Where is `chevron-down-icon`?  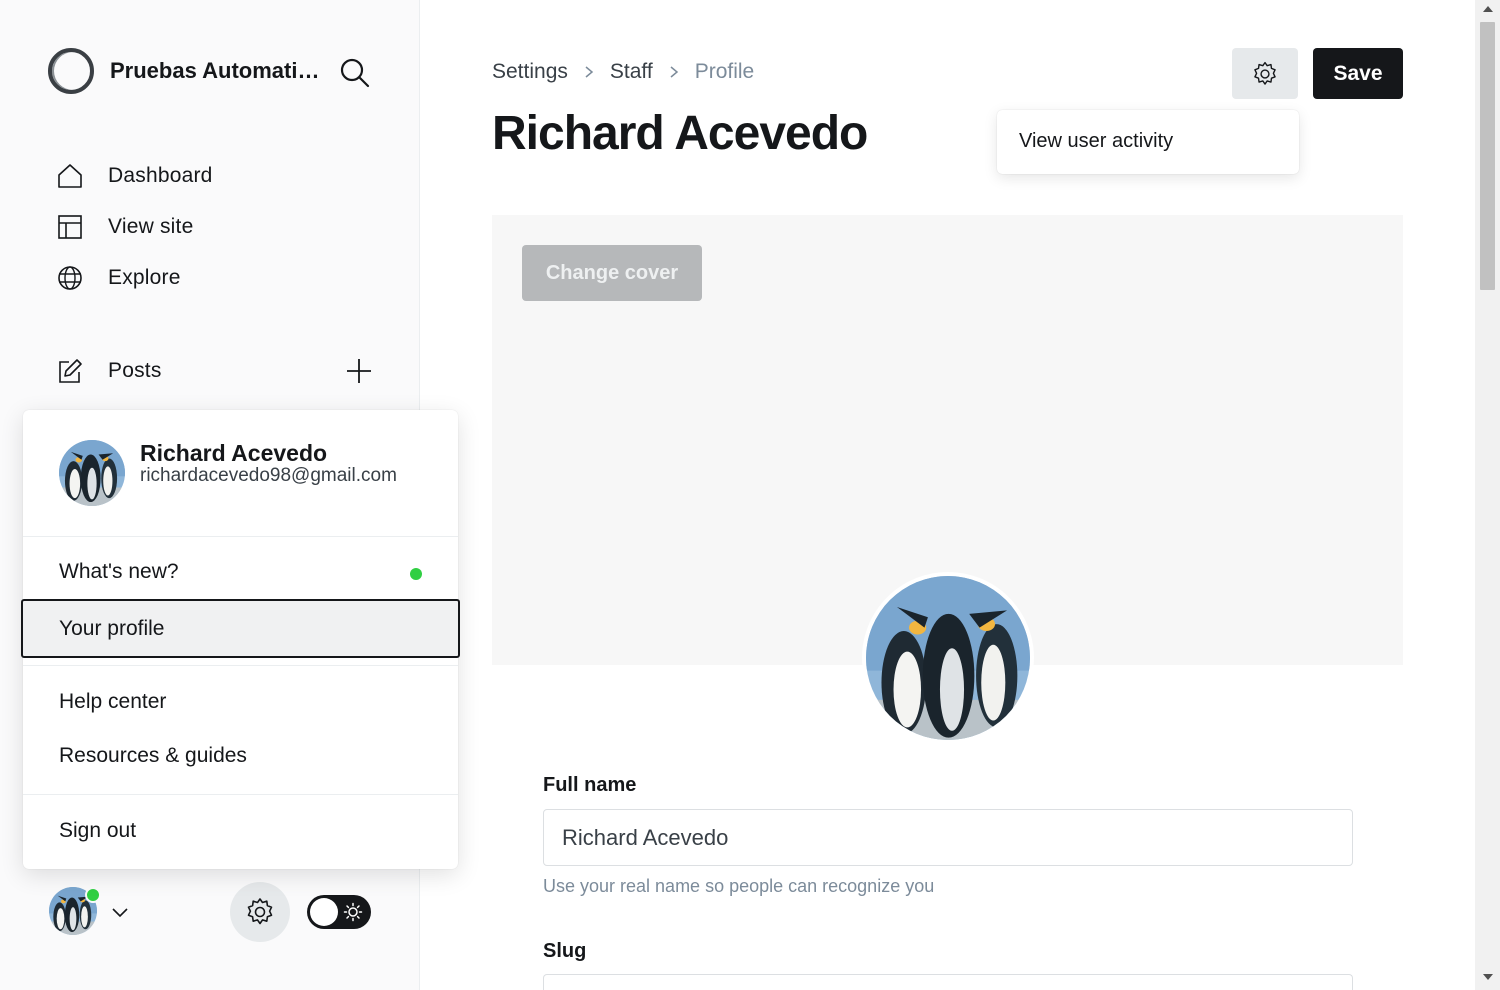
chevron-down-icon is located at coordinates (120, 912).